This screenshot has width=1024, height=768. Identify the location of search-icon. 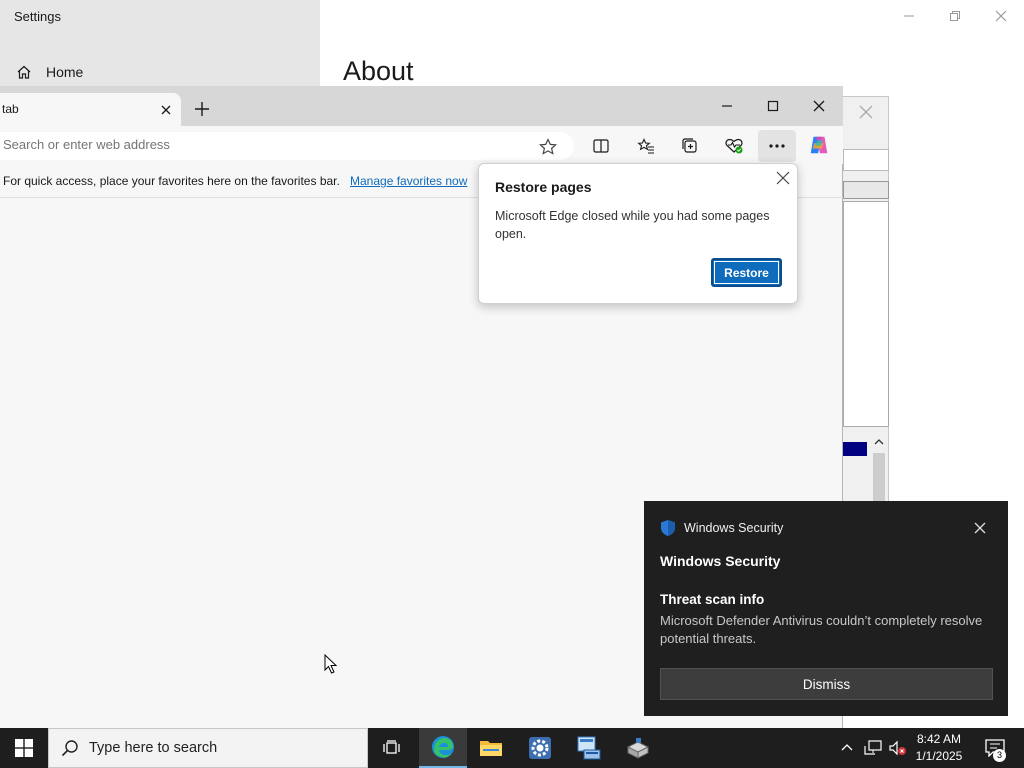
(69, 748).